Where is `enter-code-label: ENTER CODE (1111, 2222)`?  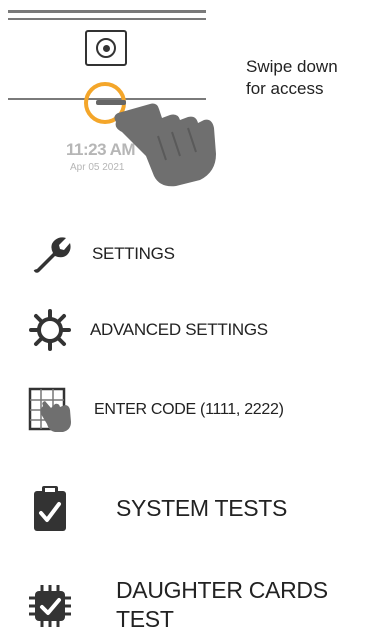
enter-code-label: ENTER CODE (1111, 2222) is located at coordinates (189, 409).